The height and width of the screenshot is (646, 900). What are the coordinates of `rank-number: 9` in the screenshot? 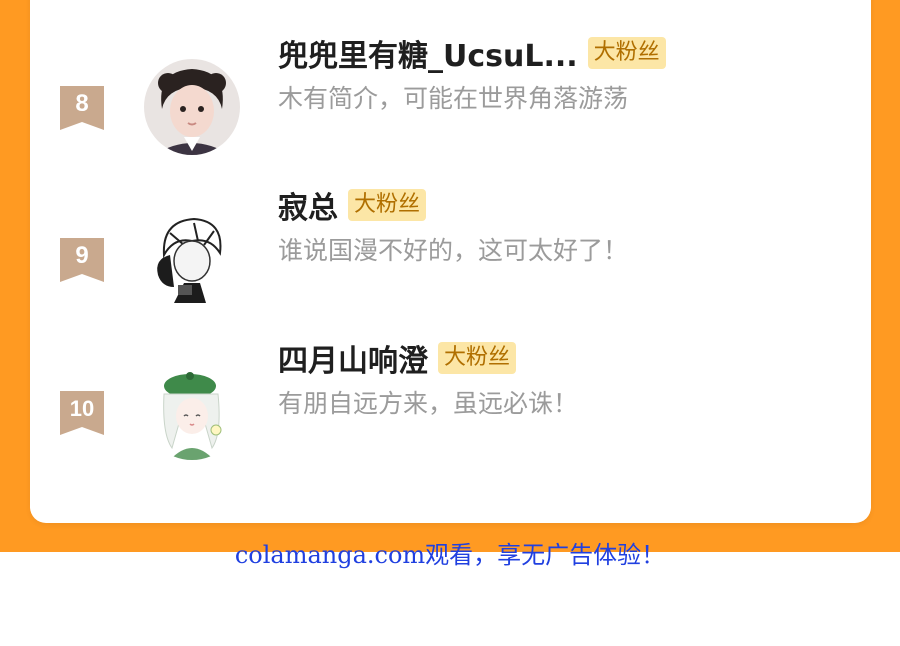 It's located at (82, 255).